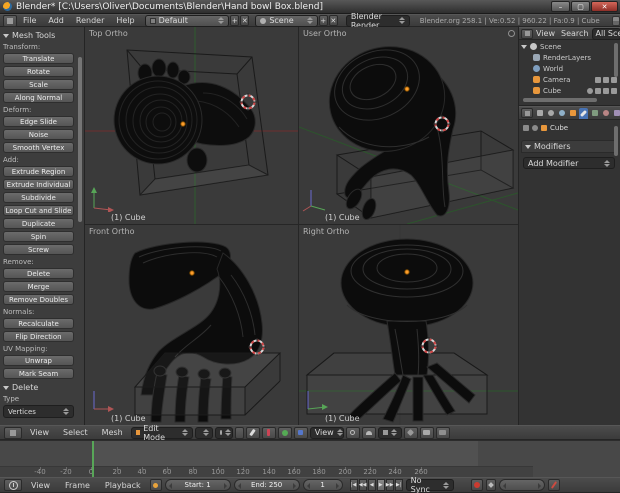 The image size is (620, 493). What do you see at coordinates (521, 485) in the screenshot?
I see `keying-set-field` at bounding box center [521, 485].